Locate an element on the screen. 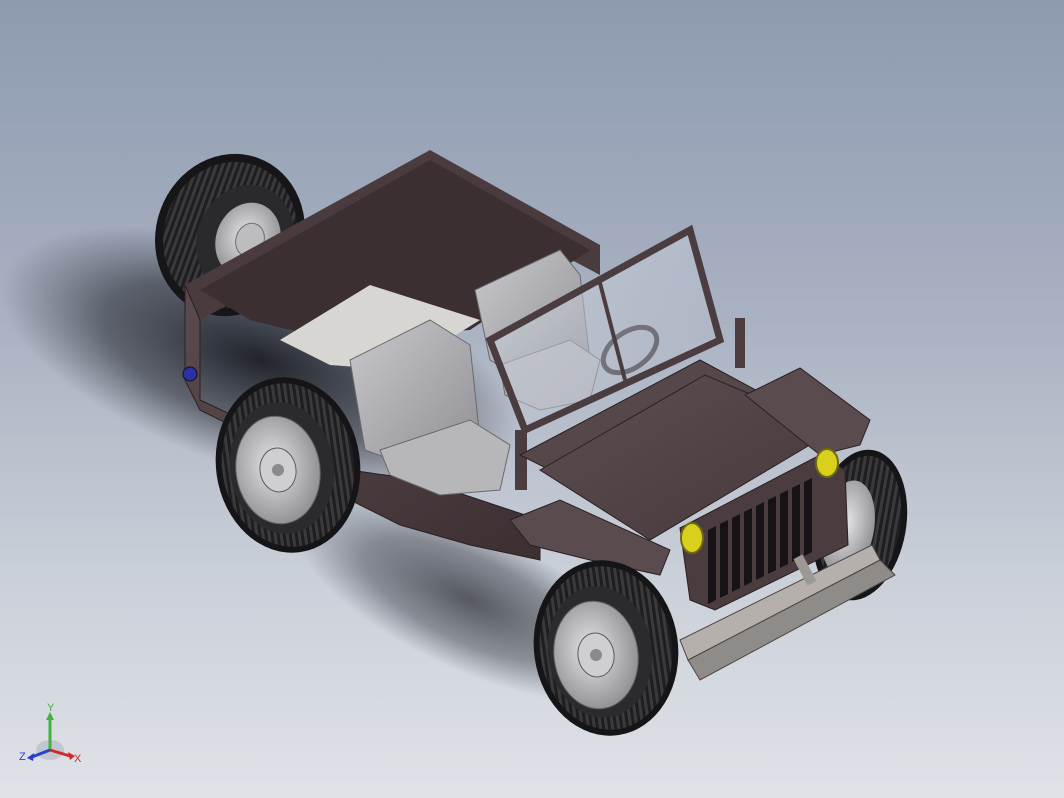 This screenshot has height=798, width=1064. triad-x-label: X is located at coordinates (78, 759).